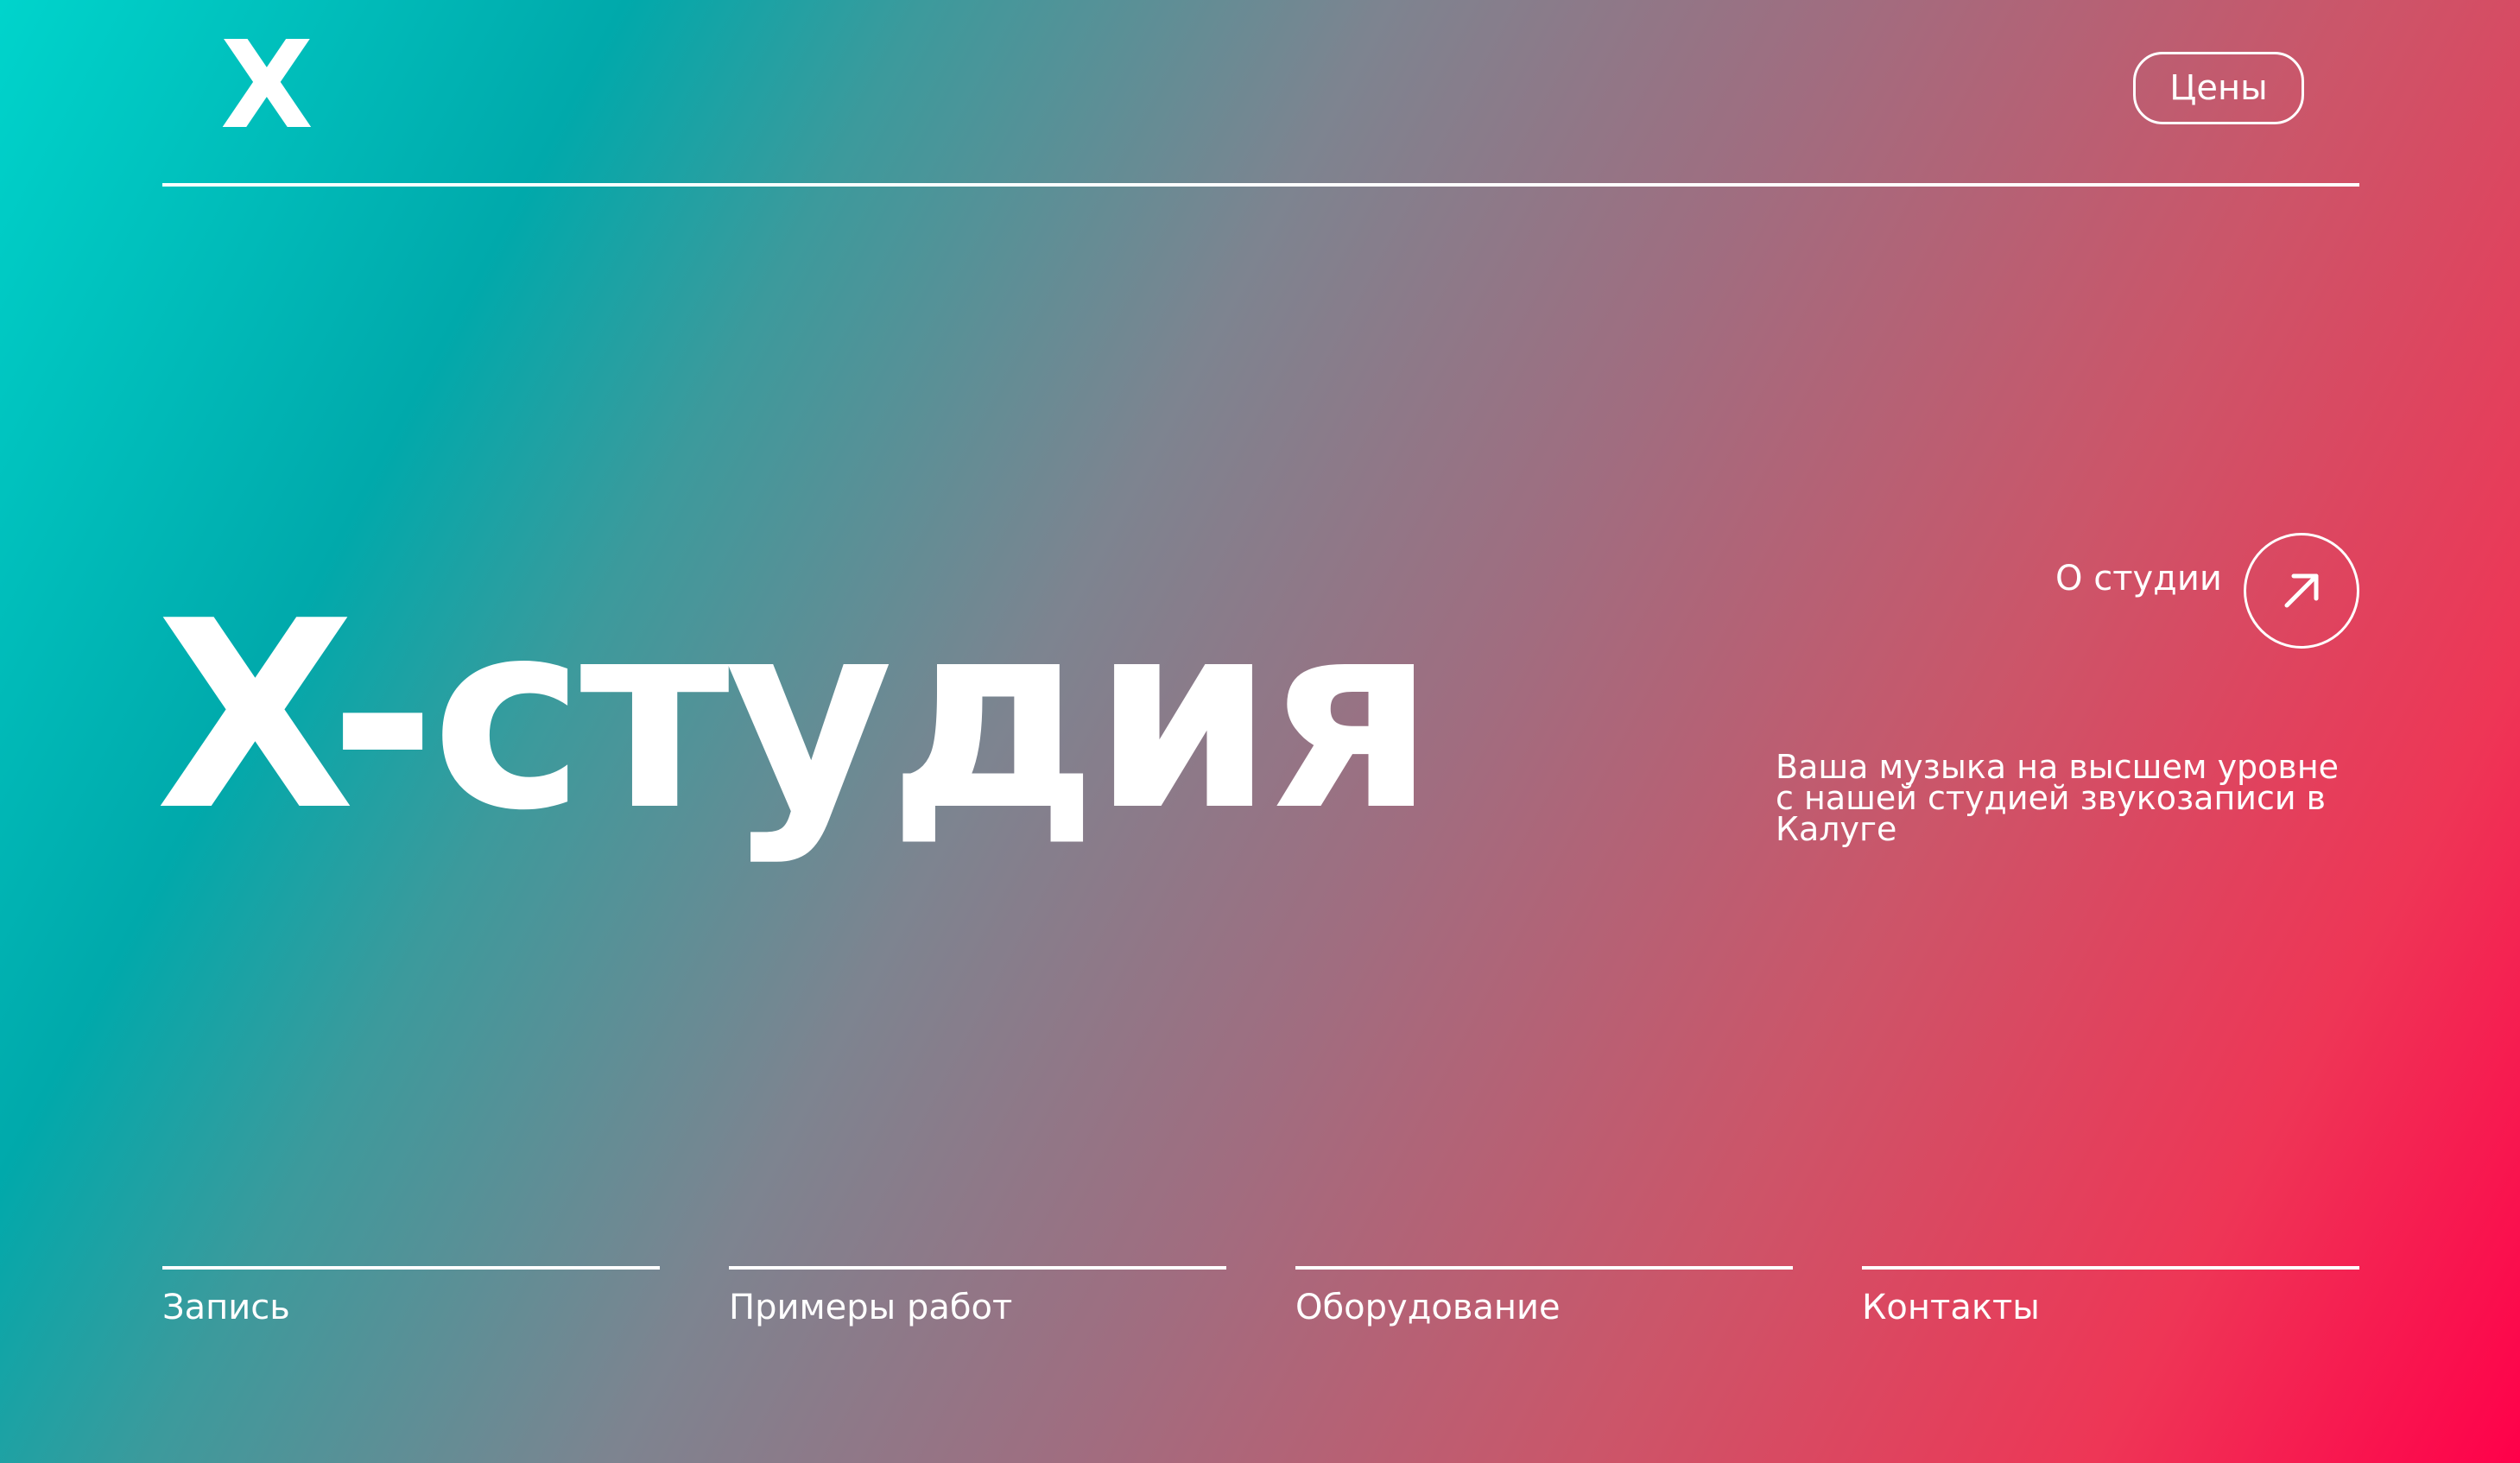 The image size is (2520, 1463). Describe the element at coordinates (871, 1307) in the screenshot. I see `nav-item-label: Примеры работ` at that location.